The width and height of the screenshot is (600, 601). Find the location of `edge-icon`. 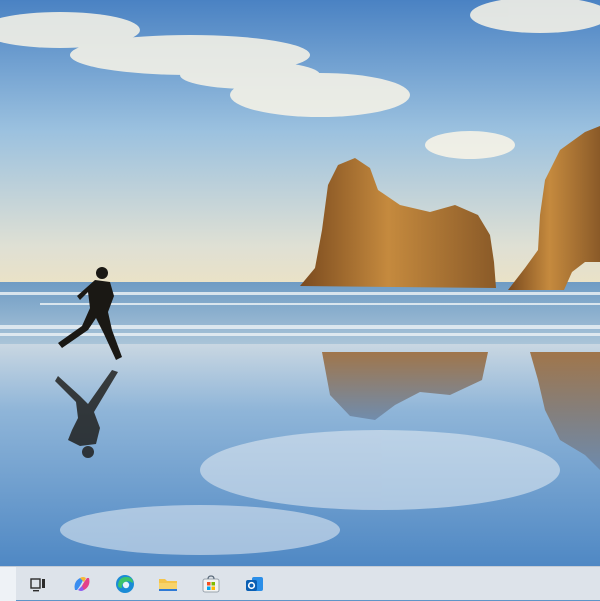

edge-icon is located at coordinates (125, 584).